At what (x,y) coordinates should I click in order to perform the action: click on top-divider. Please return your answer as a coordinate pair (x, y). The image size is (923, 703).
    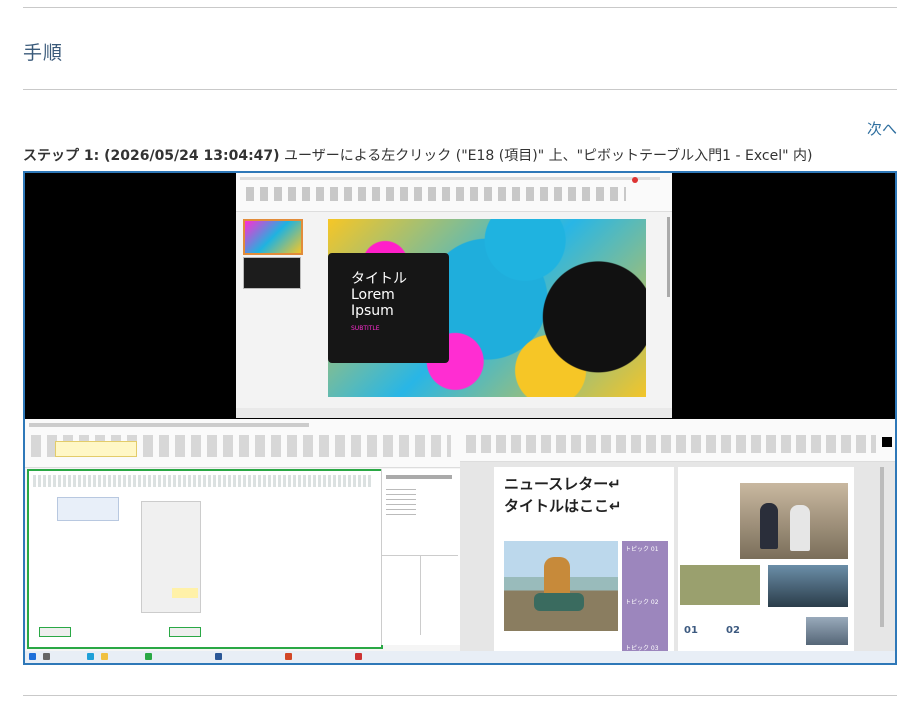
    Looking at the image, I should click on (460, 7).